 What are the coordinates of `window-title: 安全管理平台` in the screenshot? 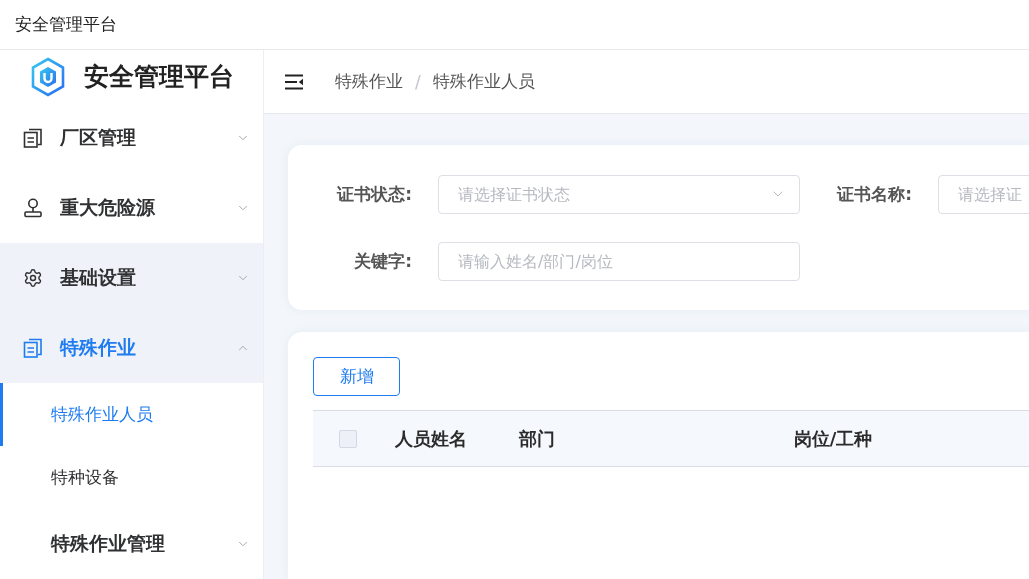 It's located at (66, 24).